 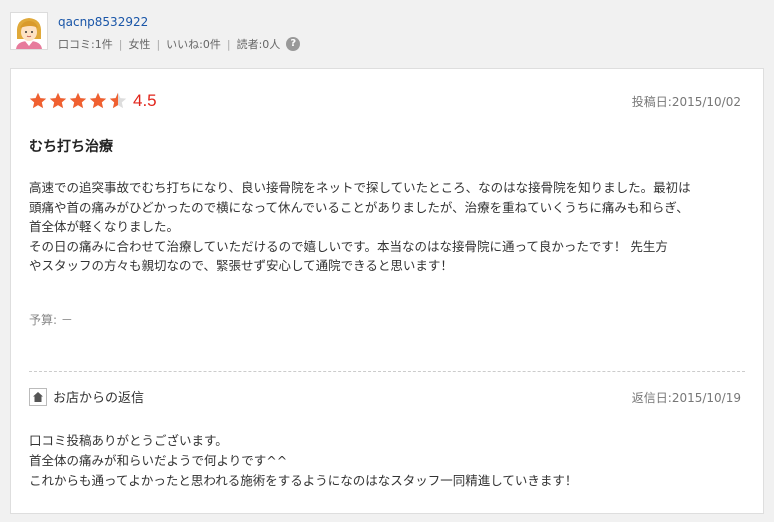 What do you see at coordinates (103, 22) in the screenshot?
I see `user-name-link: qacnp8532922` at bounding box center [103, 22].